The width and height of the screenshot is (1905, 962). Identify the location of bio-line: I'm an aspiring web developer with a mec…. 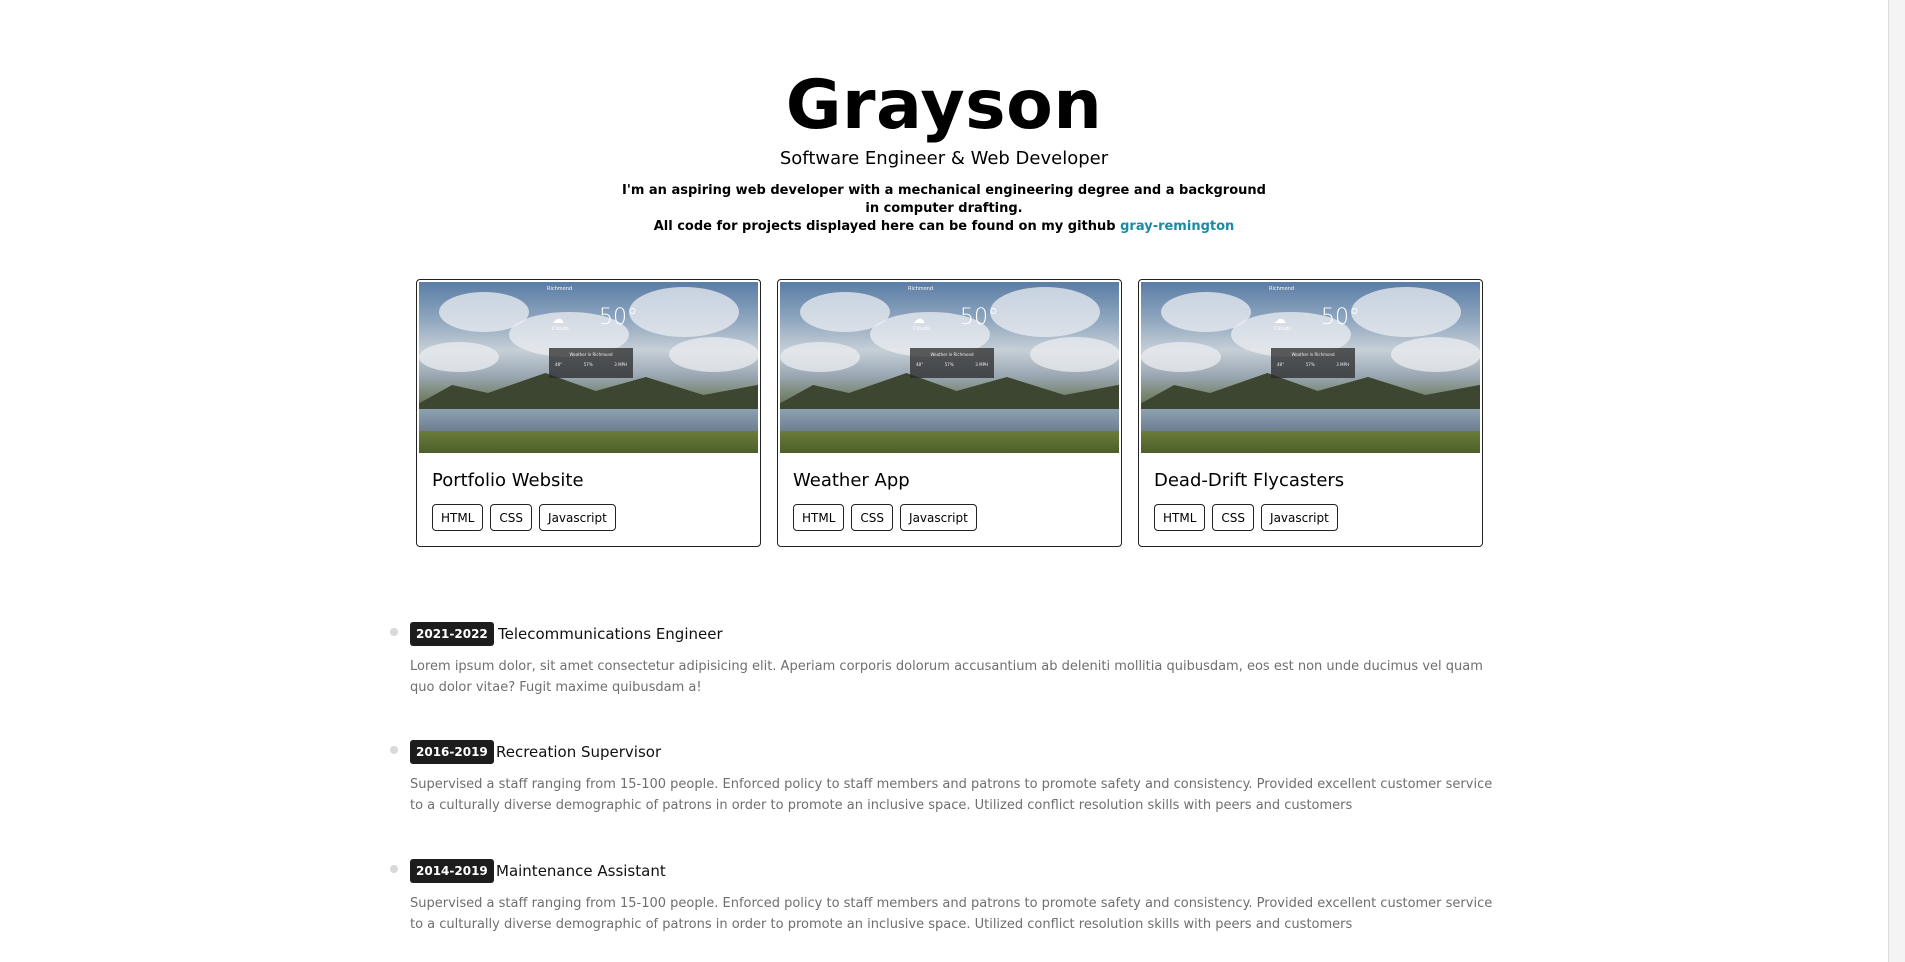
(944, 190).